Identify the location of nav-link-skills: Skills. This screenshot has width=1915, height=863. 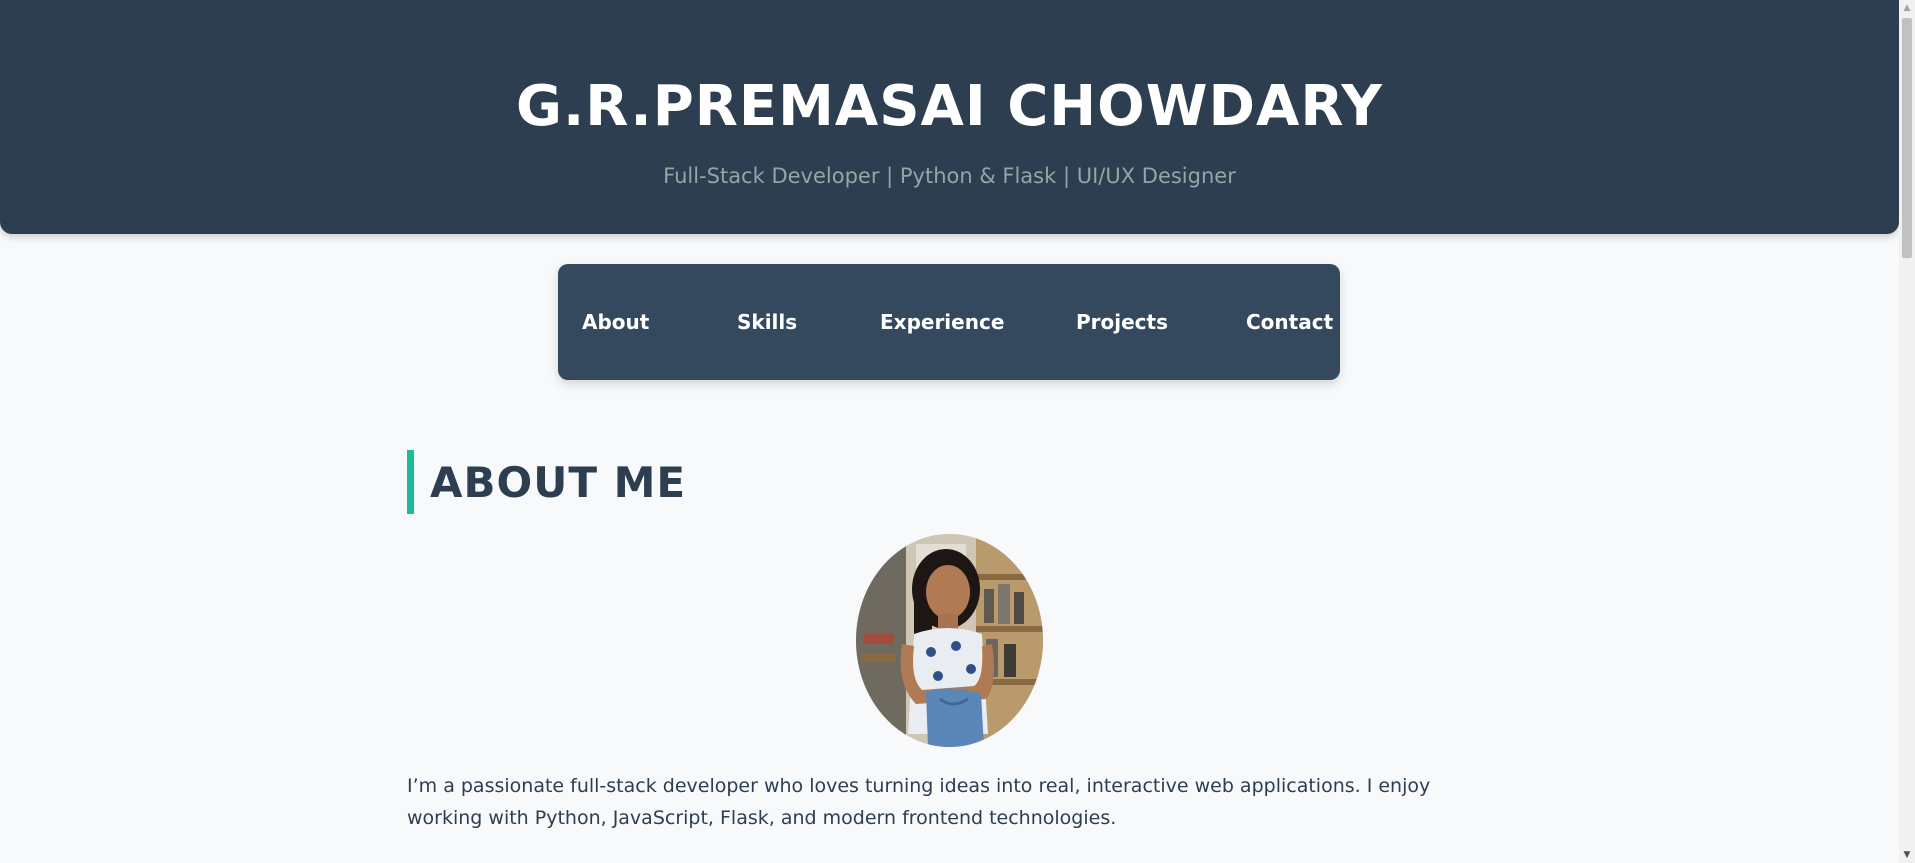
(767, 322).